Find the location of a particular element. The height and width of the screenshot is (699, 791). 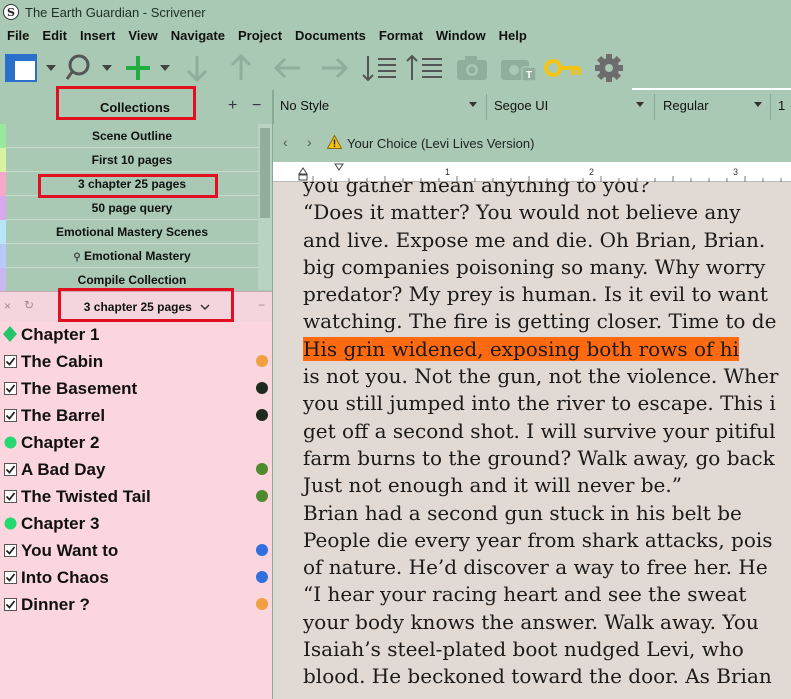

menu-documents: Documents is located at coordinates (330, 35).